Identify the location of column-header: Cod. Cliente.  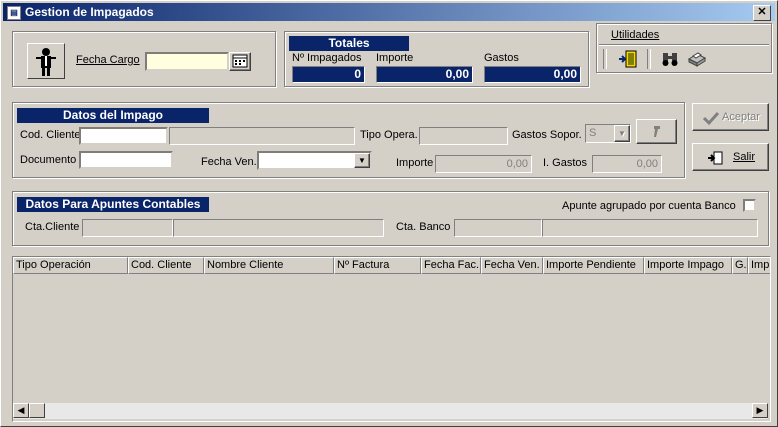
(166, 265).